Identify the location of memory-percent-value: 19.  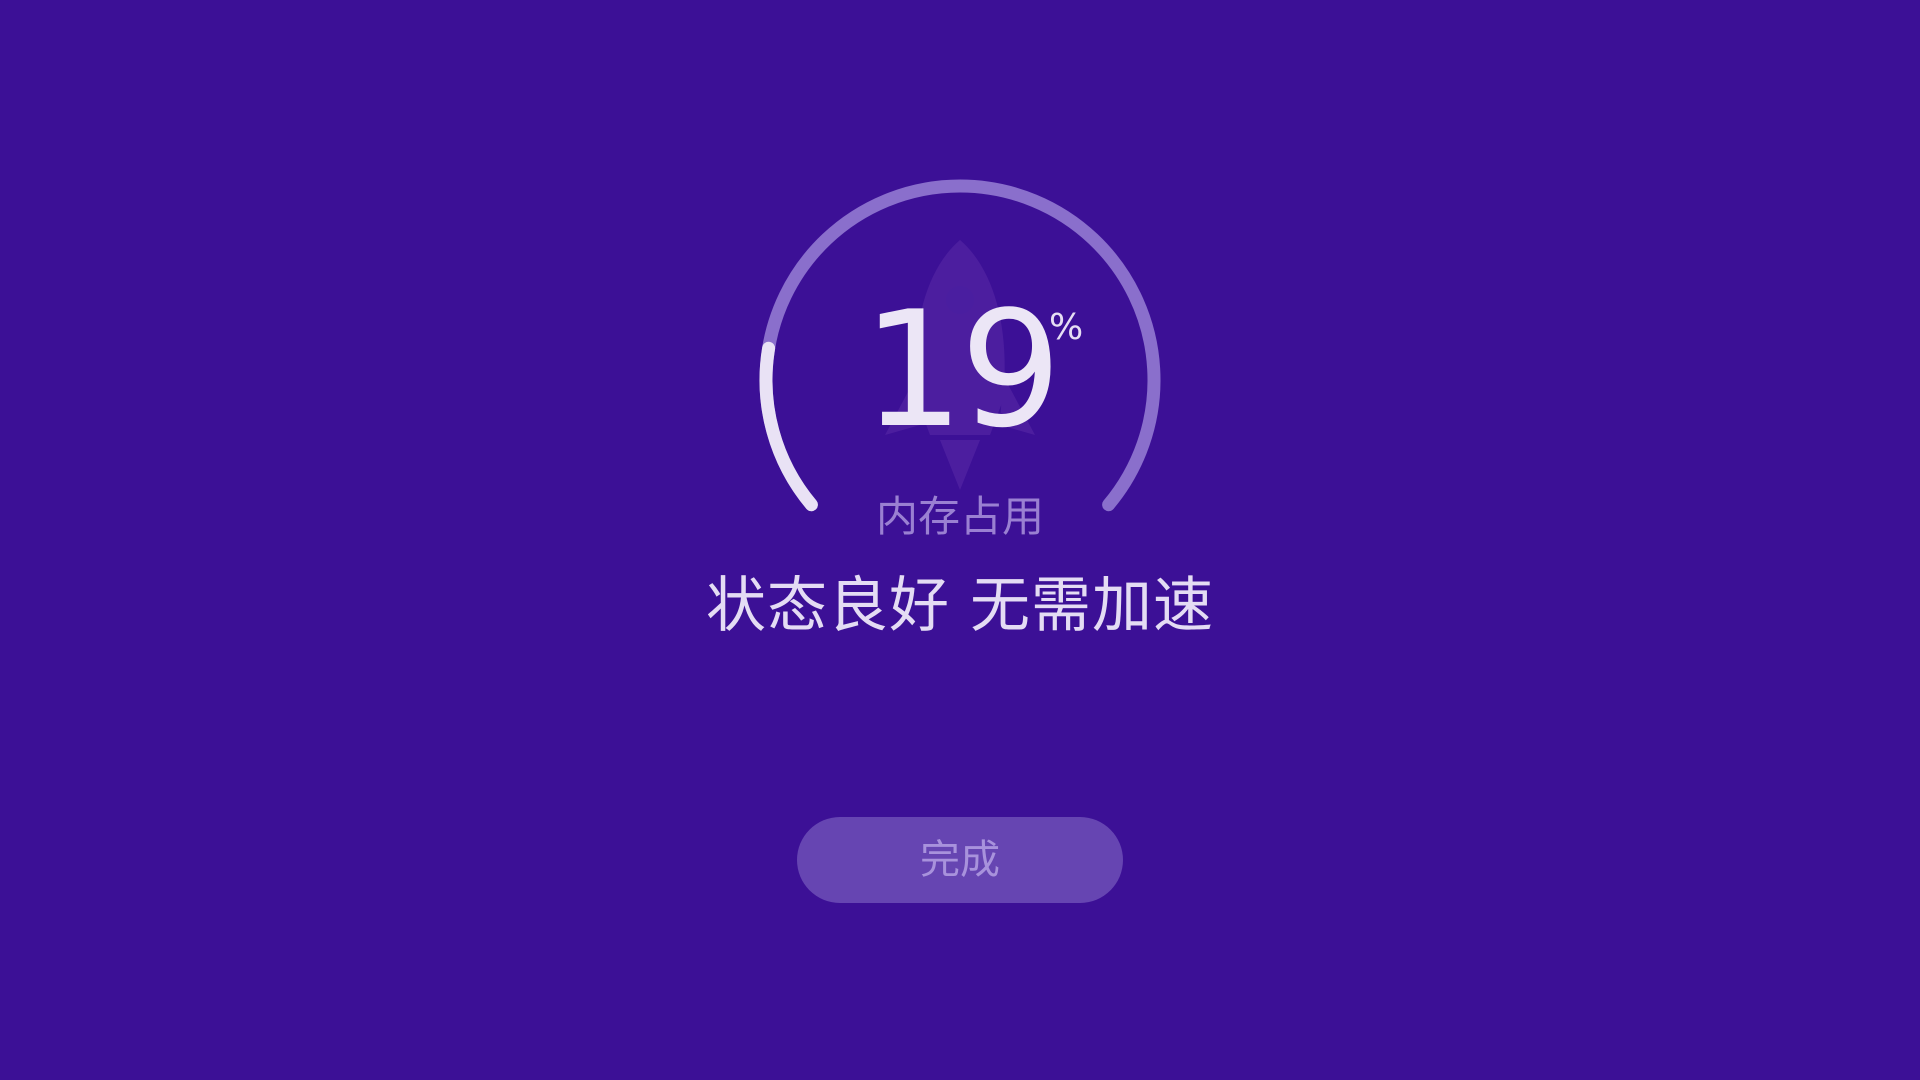
(962, 369).